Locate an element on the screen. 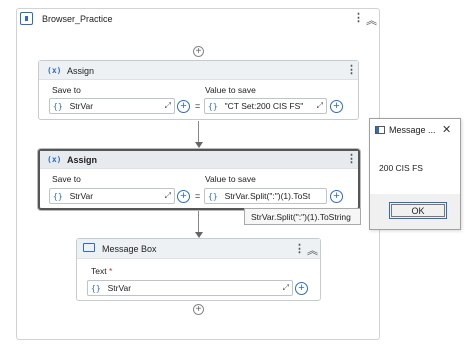  message-box-text-value: StrVar is located at coordinates (119, 288).